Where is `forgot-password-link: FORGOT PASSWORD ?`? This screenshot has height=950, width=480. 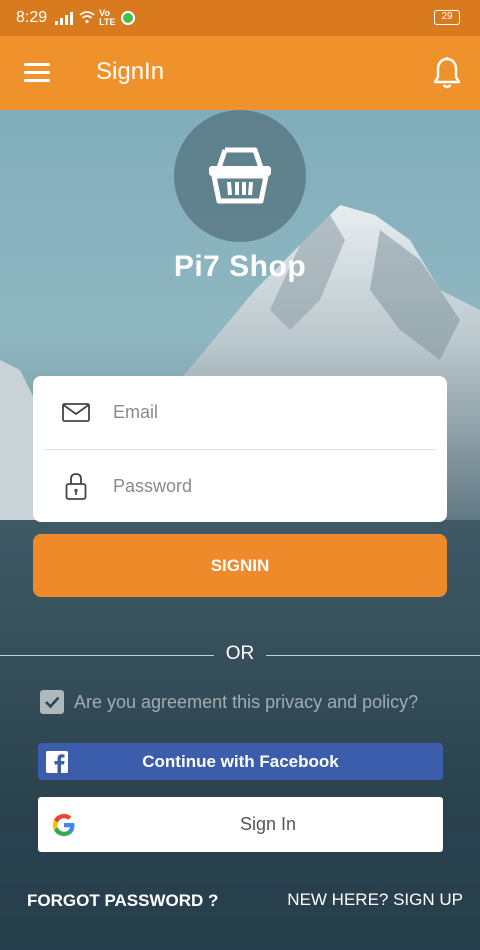
forgot-password-link: FORGOT PASSWORD ? is located at coordinates (122, 901).